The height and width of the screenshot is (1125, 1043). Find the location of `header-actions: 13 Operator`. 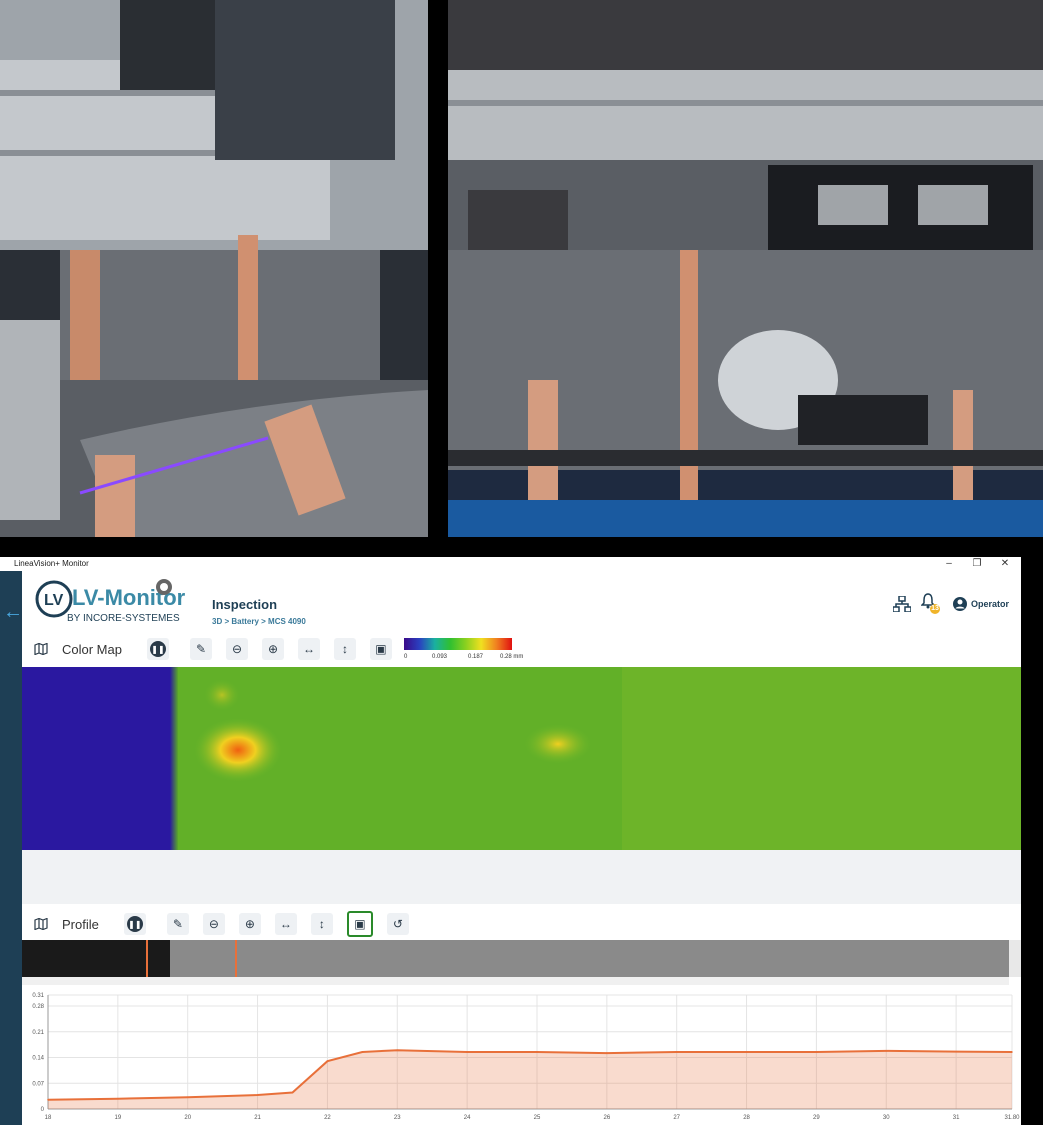

header-actions: 13 Operator is located at coordinates (950, 604).